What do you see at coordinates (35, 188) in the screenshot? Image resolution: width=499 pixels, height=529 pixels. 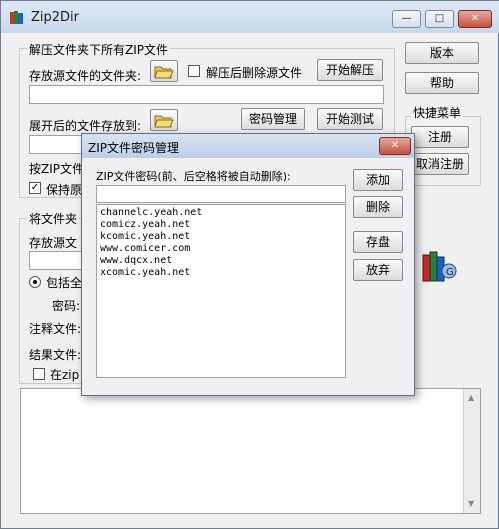 I see `keep-checkbox: ✓` at bounding box center [35, 188].